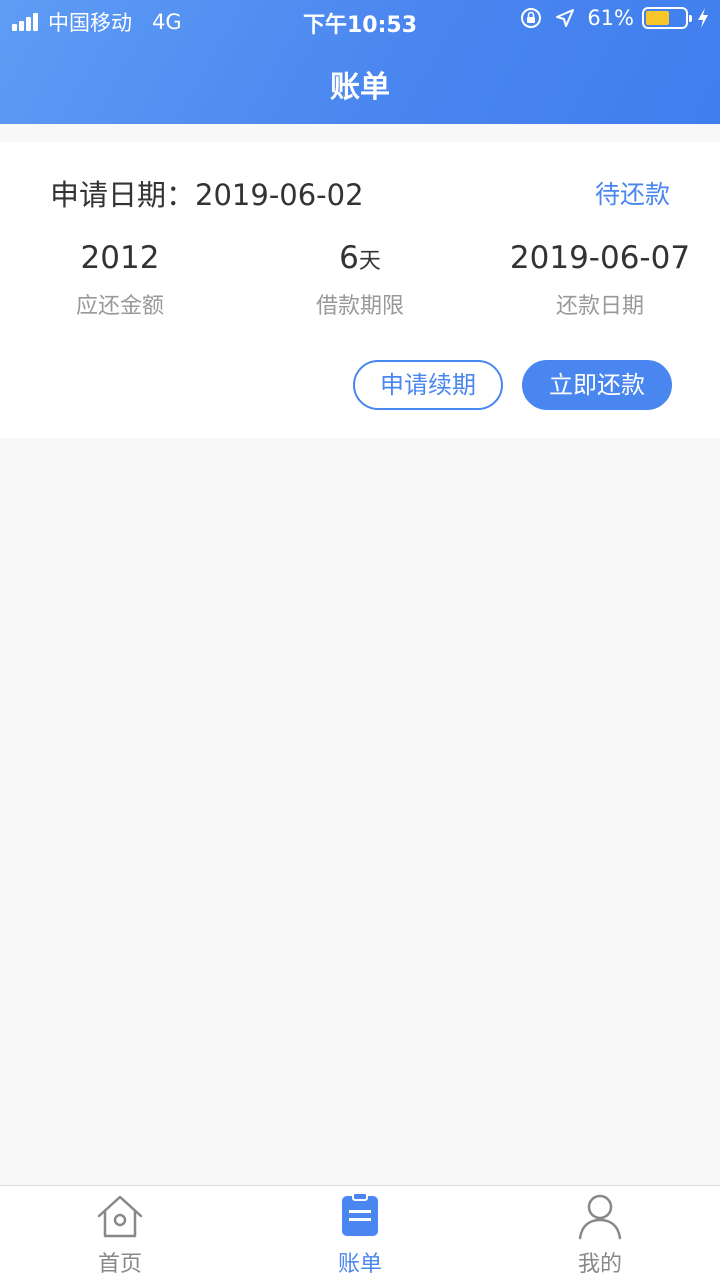 Image resolution: width=720 pixels, height=1280 pixels. Describe the element at coordinates (349, 258) in the screenshot. I see `term-value: 6` at that location.